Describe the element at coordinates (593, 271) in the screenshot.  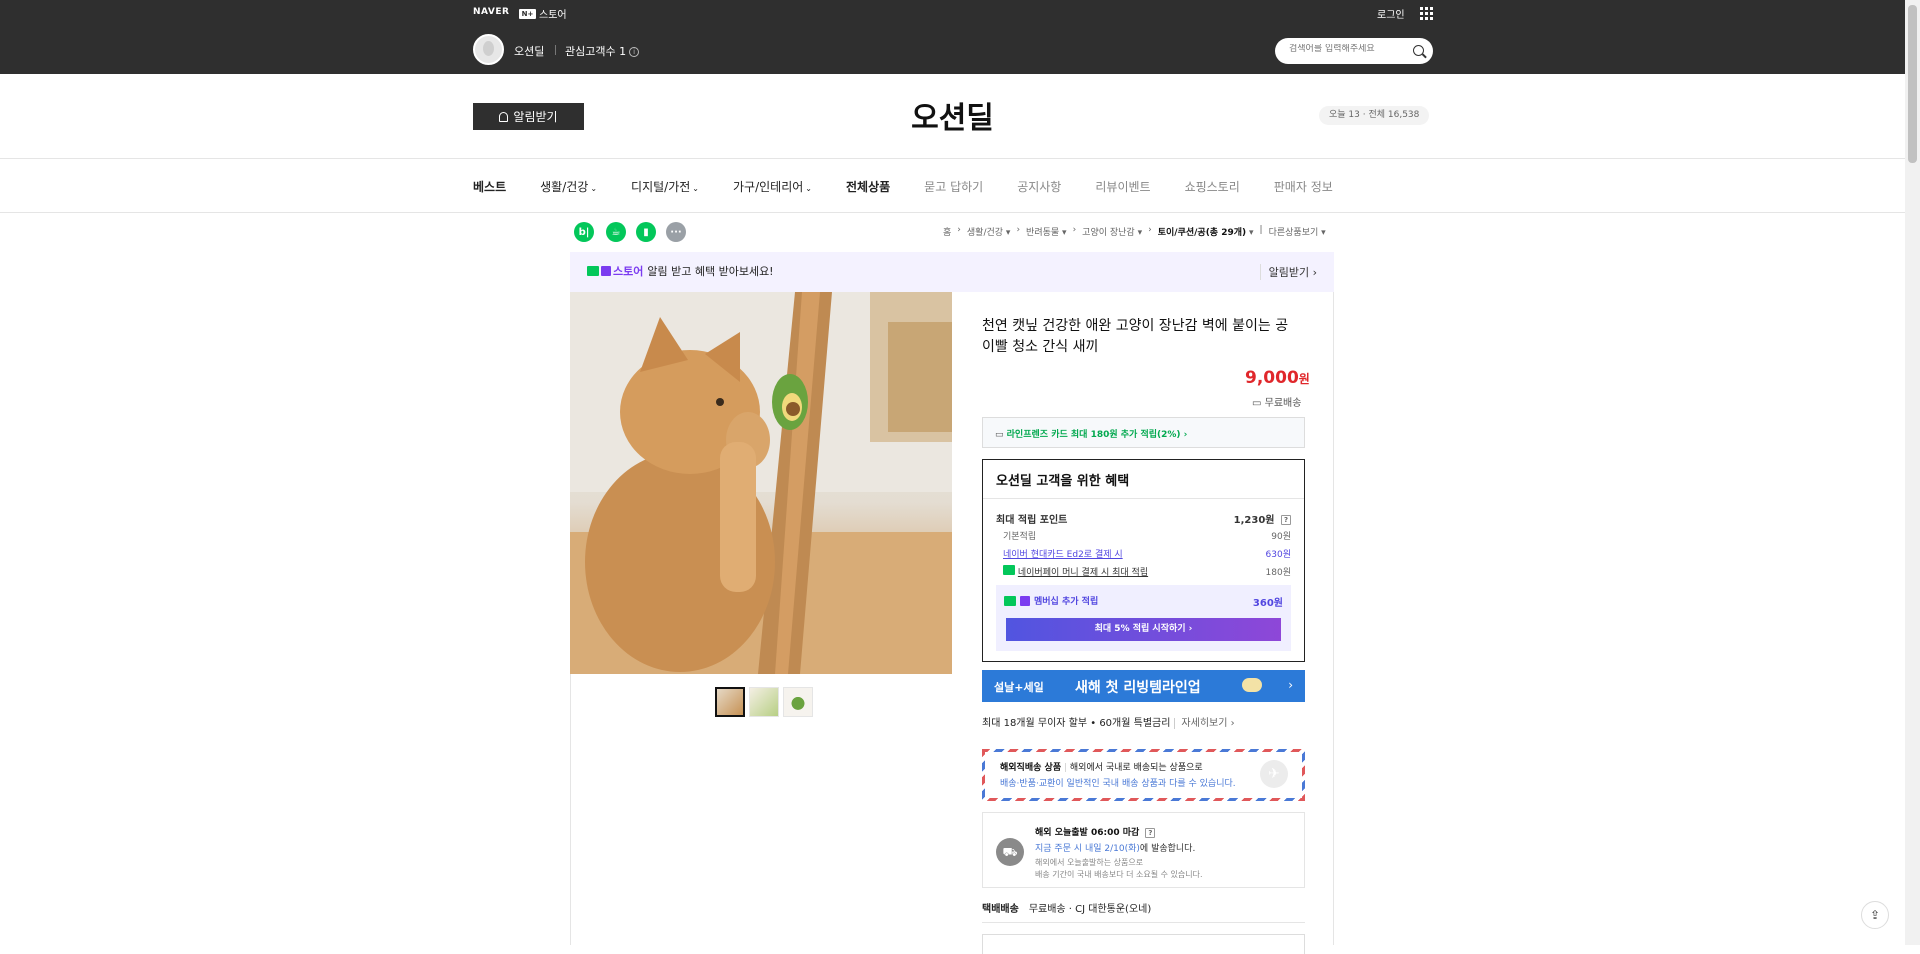
I see `n-plus-badge` at that location.